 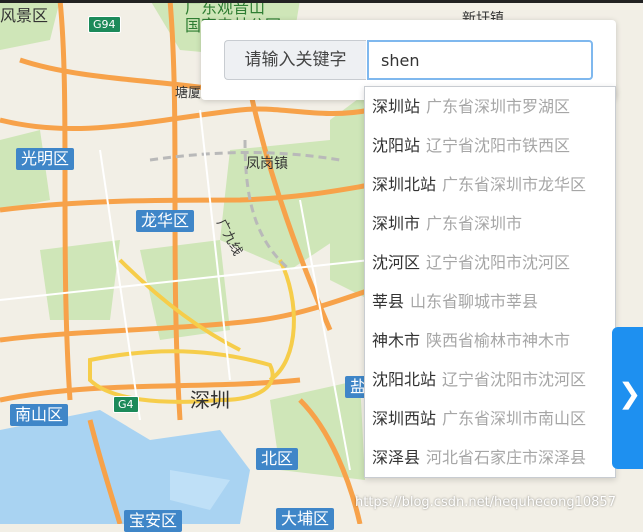 I want to click on search-label: 请输入关键字, so click(x=295, y=60).